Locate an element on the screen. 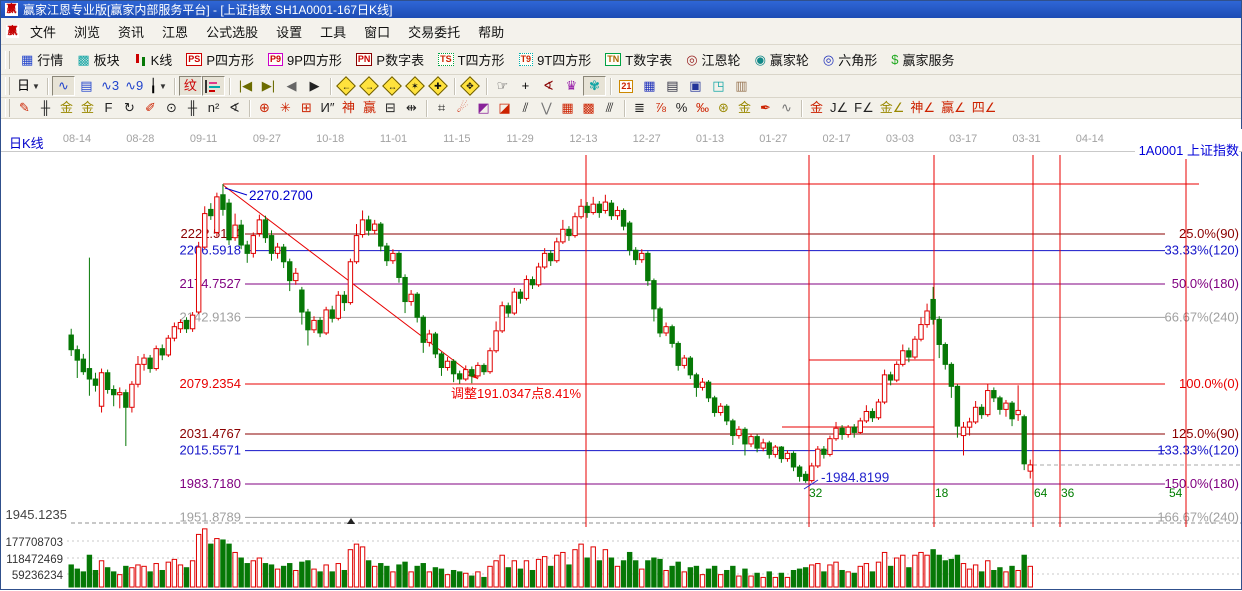 This screenshot has height=591, width=1242. pattern-toggle-button: 纹 is located at coordinates (190, 86).